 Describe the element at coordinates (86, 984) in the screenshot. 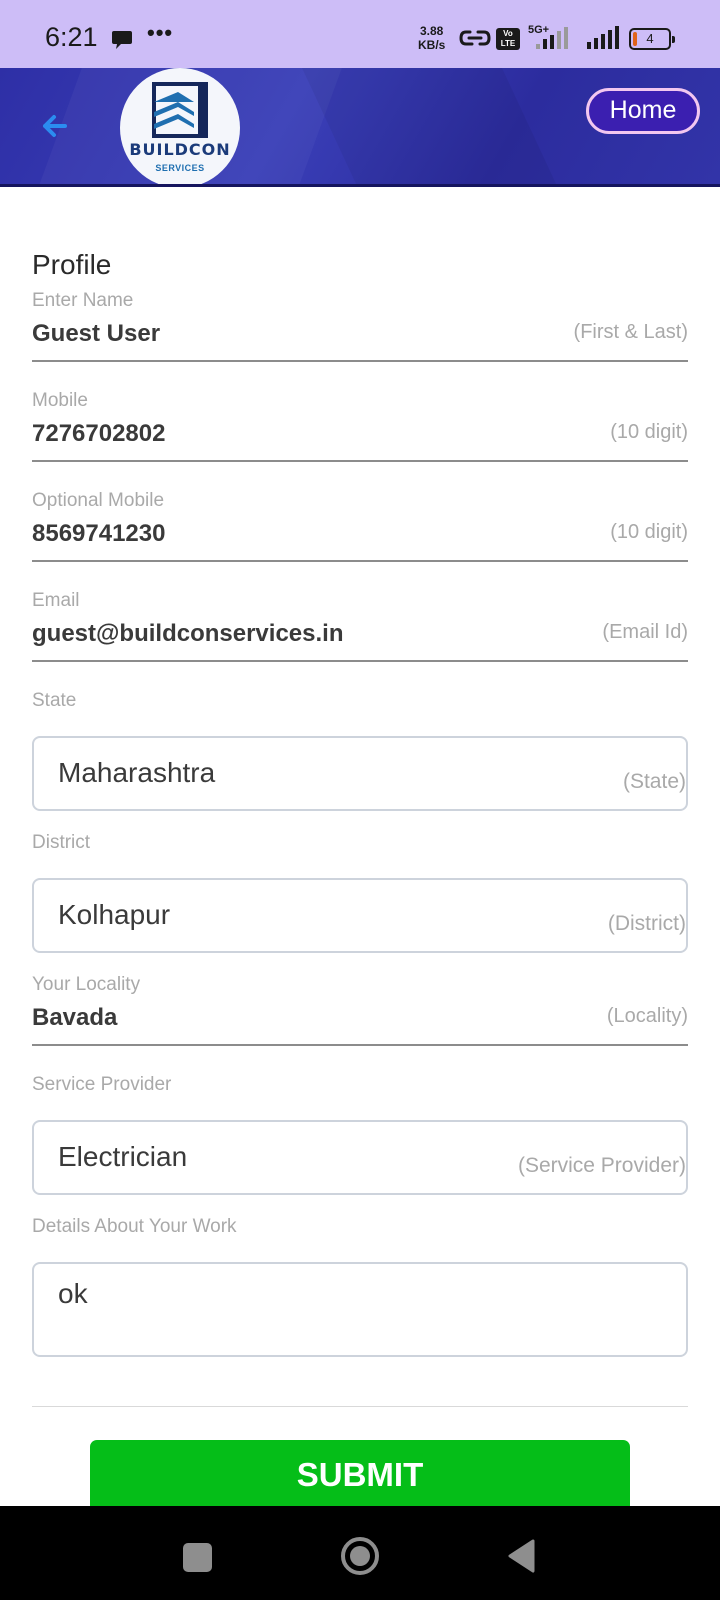

I see `locality-label: Your Locality` at that location.